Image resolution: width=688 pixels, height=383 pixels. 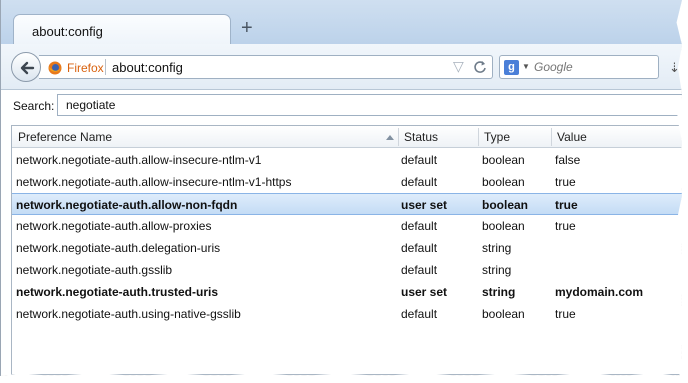 I want to click on back-button, so click(x=26, y=67).